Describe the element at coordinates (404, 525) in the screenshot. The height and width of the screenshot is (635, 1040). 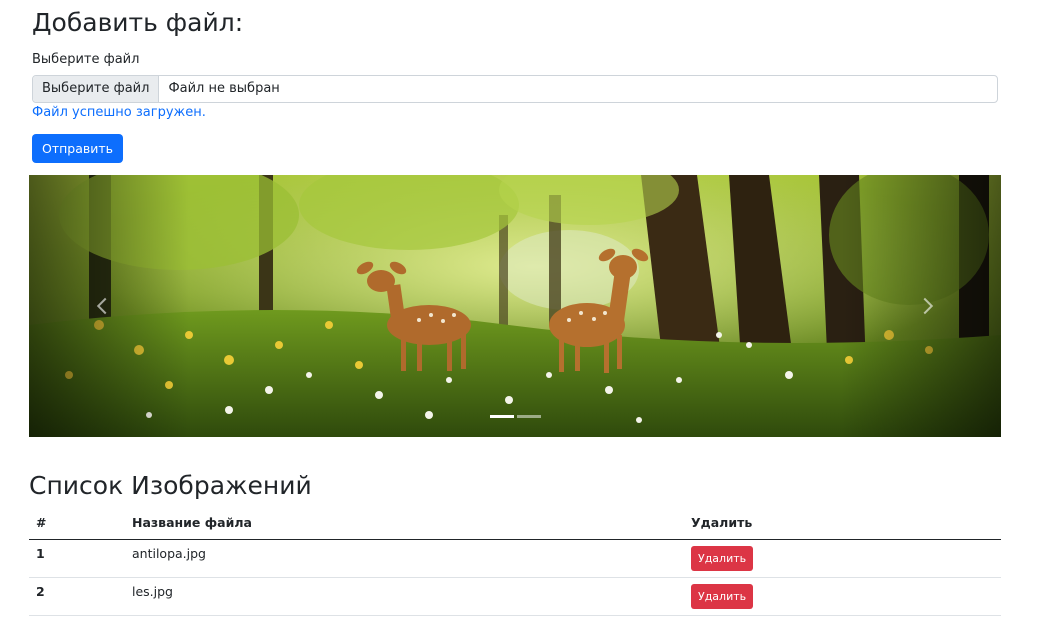
I see `column-header-filename: Название файла` at that location.